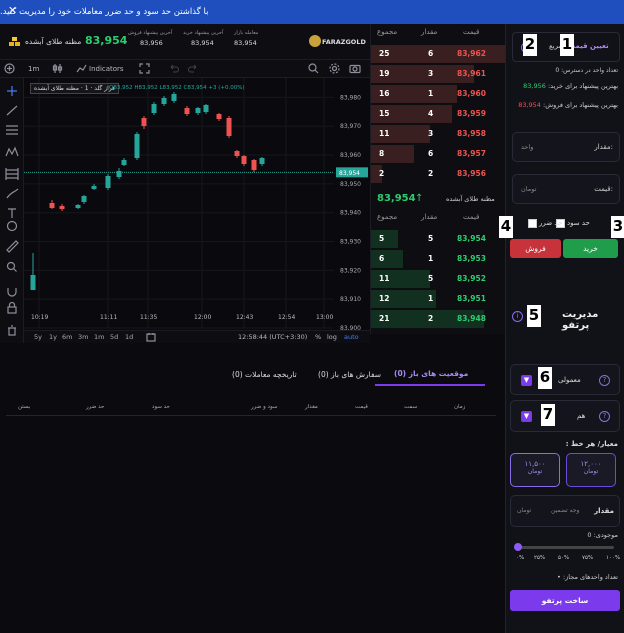  Describe the element at coordinates (351, 337) in the screenshot. I see `auto-toggle: auto` at that location.